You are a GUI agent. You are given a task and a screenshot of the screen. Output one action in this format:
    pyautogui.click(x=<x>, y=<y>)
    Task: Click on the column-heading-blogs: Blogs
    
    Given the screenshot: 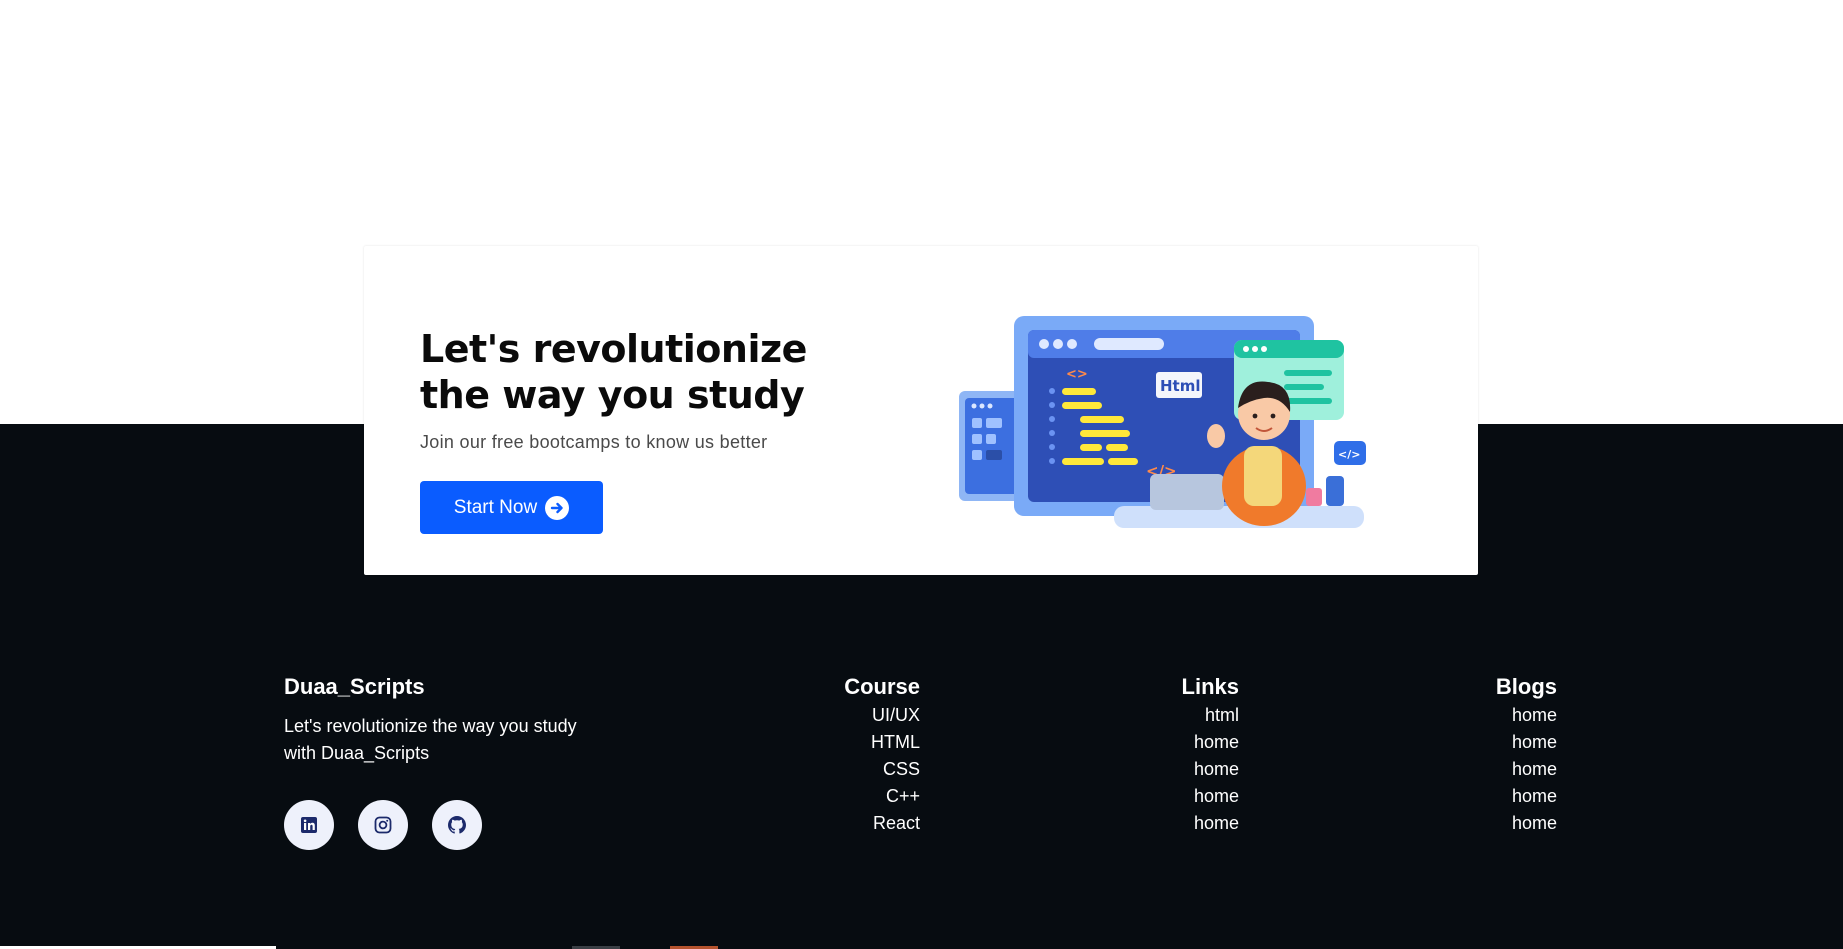 What is the action you would take?
    pyautogui.click(x=1526, y=686)
    